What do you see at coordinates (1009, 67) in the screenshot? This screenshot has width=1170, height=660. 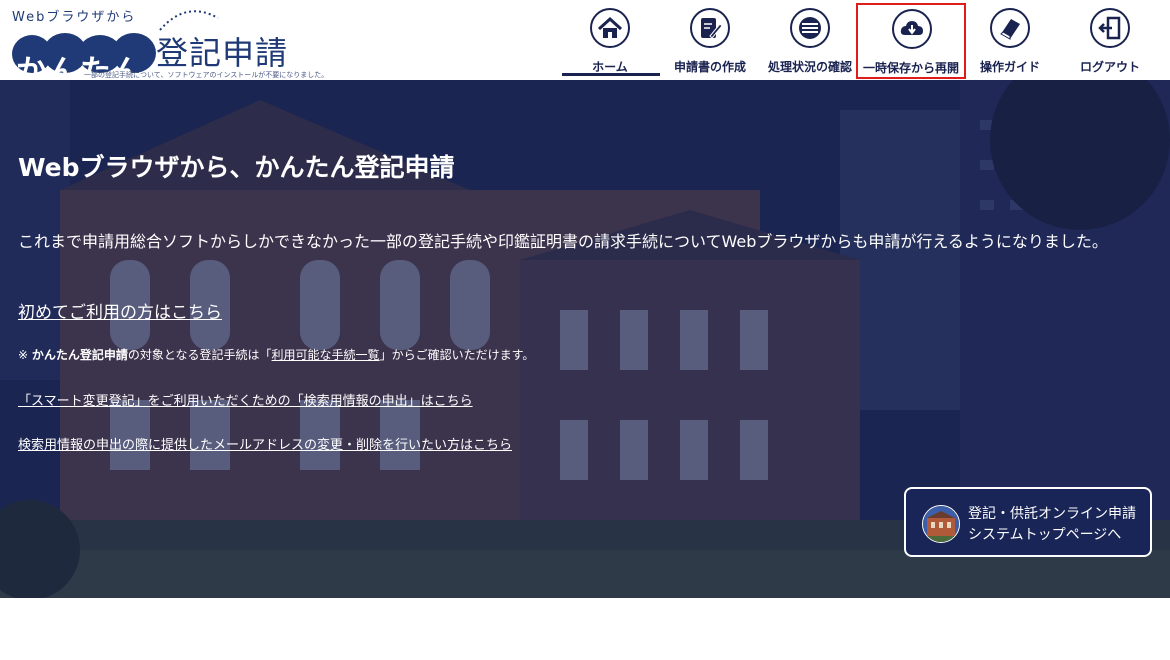 I see `nav-operation-guide-label: 操作ガイド` at bounding box center [1009, 67].